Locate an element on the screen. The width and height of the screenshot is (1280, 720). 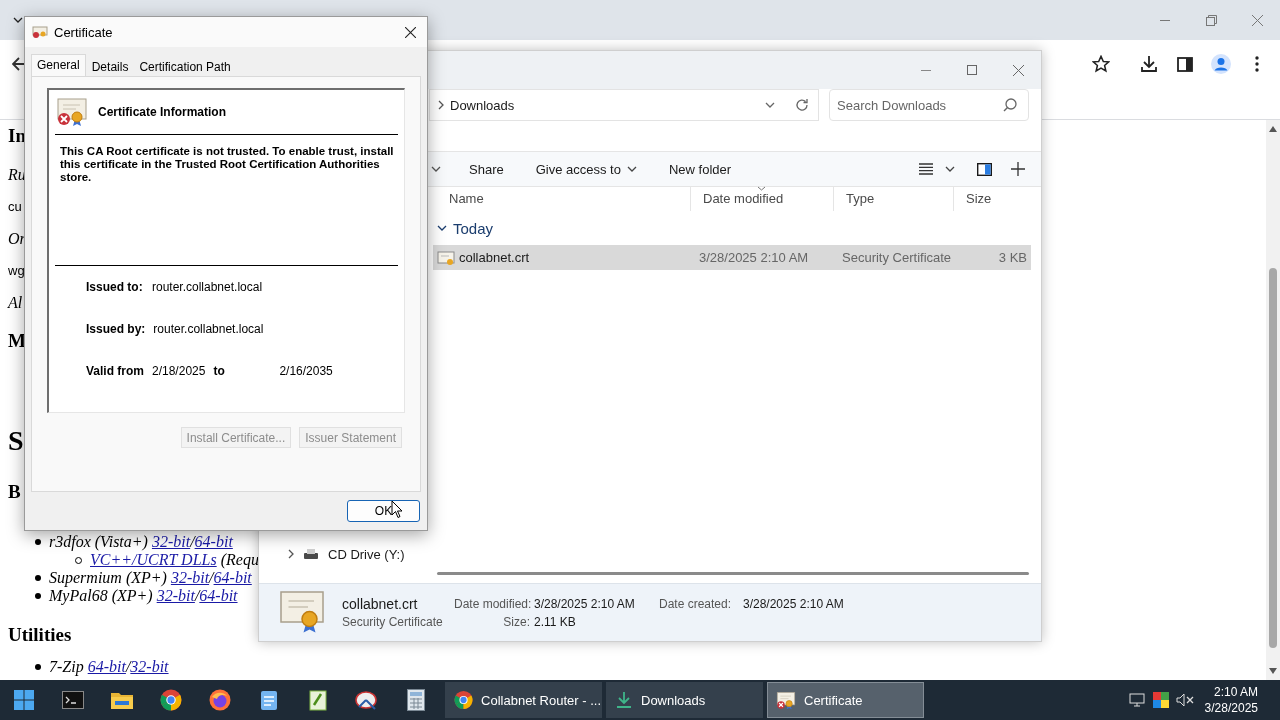
horizontal-scrollbar is located at coordinates (733, 573).